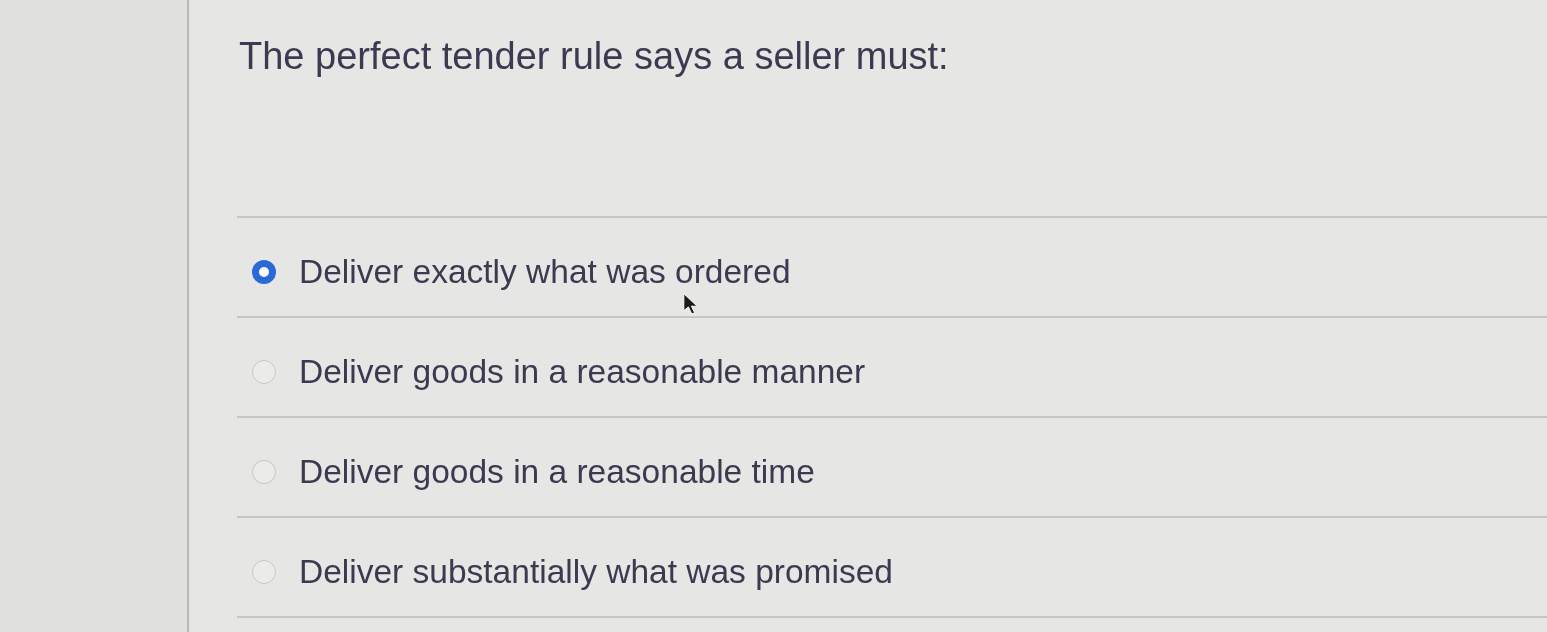 This screenshot has height=632, width=1547. What do you see at coordinates (594, 56) in the screenshot?
I see `question-text: The perfect tender rule says a seller must:` at bounding box center [594, 56].